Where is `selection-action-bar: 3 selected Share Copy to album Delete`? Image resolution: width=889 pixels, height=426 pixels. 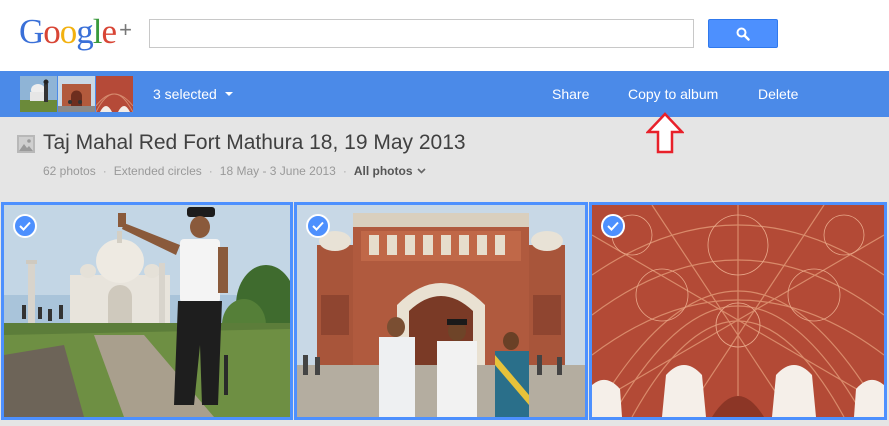
selection-action-bar: 3 selected Share Copy to album Delete is located at coordinates (444, 94).